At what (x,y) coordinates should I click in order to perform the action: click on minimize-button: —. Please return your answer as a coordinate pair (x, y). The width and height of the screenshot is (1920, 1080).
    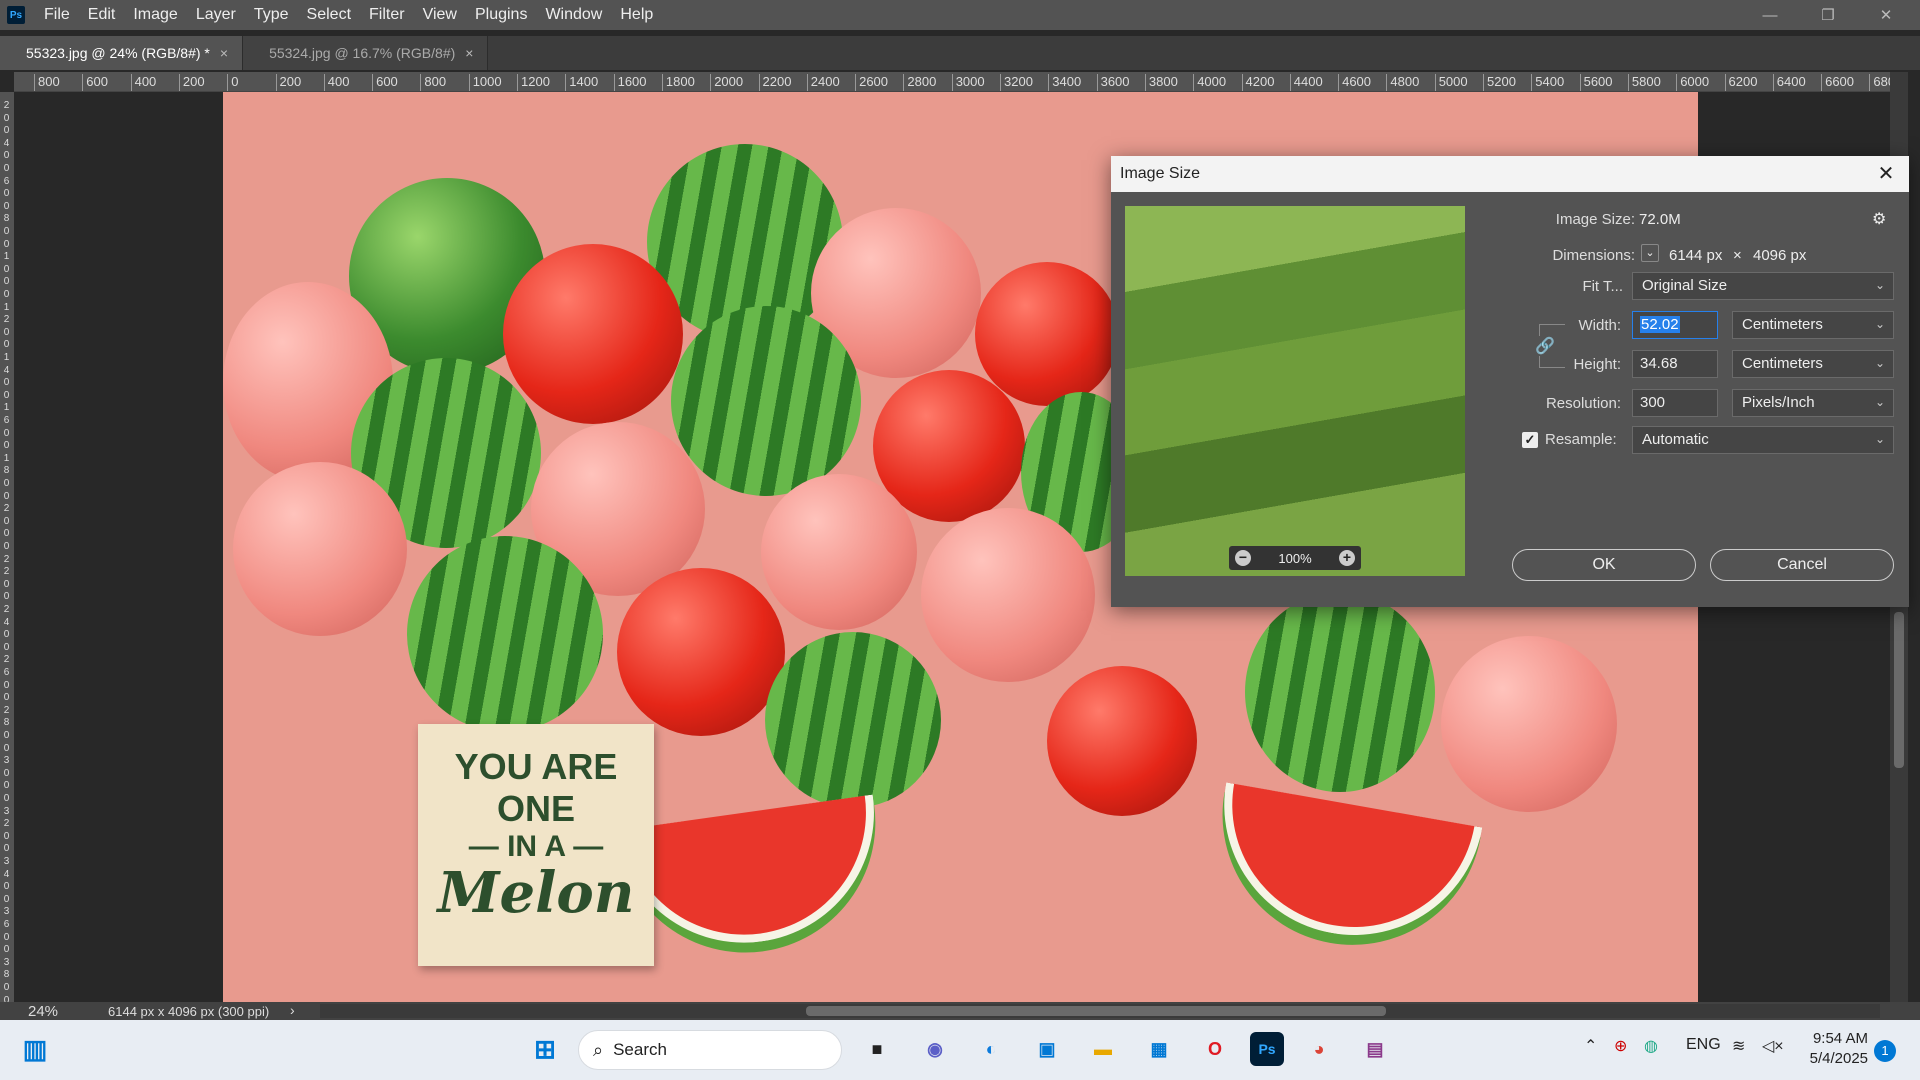
    Looking at the image, I should click on (1770, 15).